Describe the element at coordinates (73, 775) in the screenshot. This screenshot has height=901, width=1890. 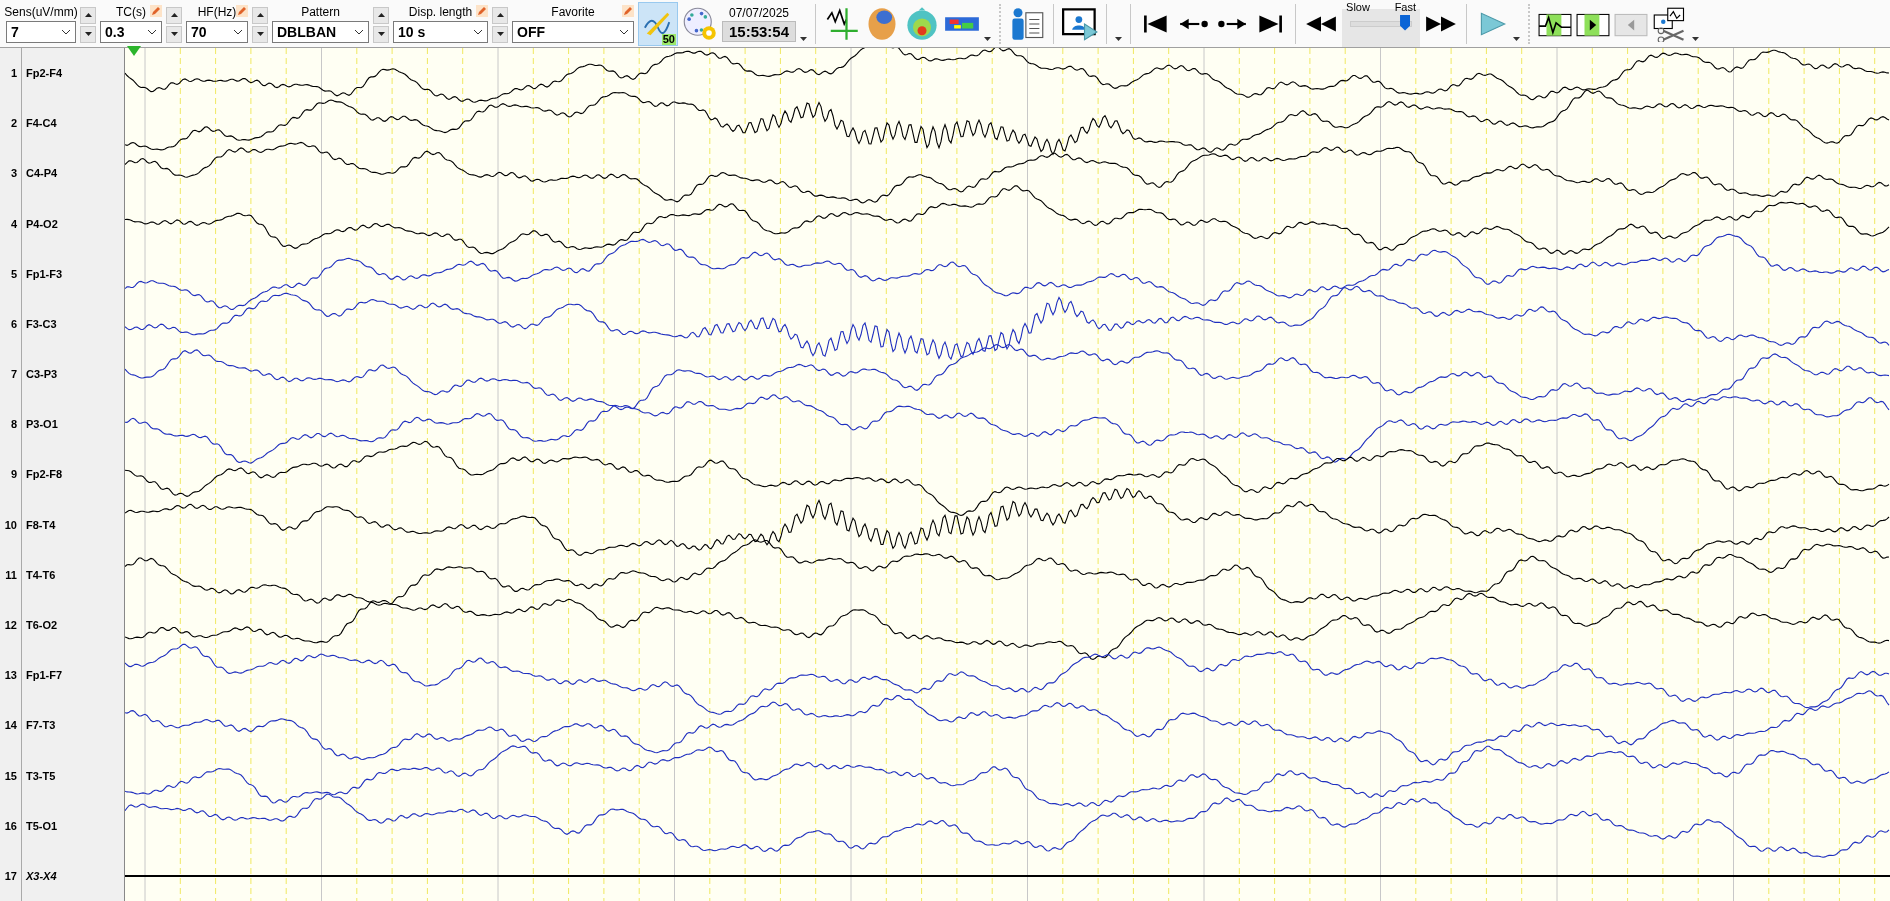
I see `channel-label: T3-T5` at that location.